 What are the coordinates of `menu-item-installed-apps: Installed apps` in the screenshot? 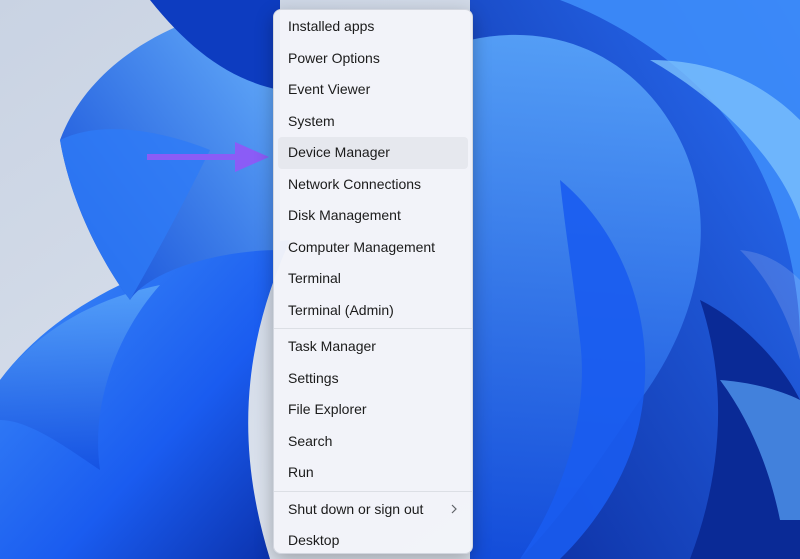 It's located at (373, 27).